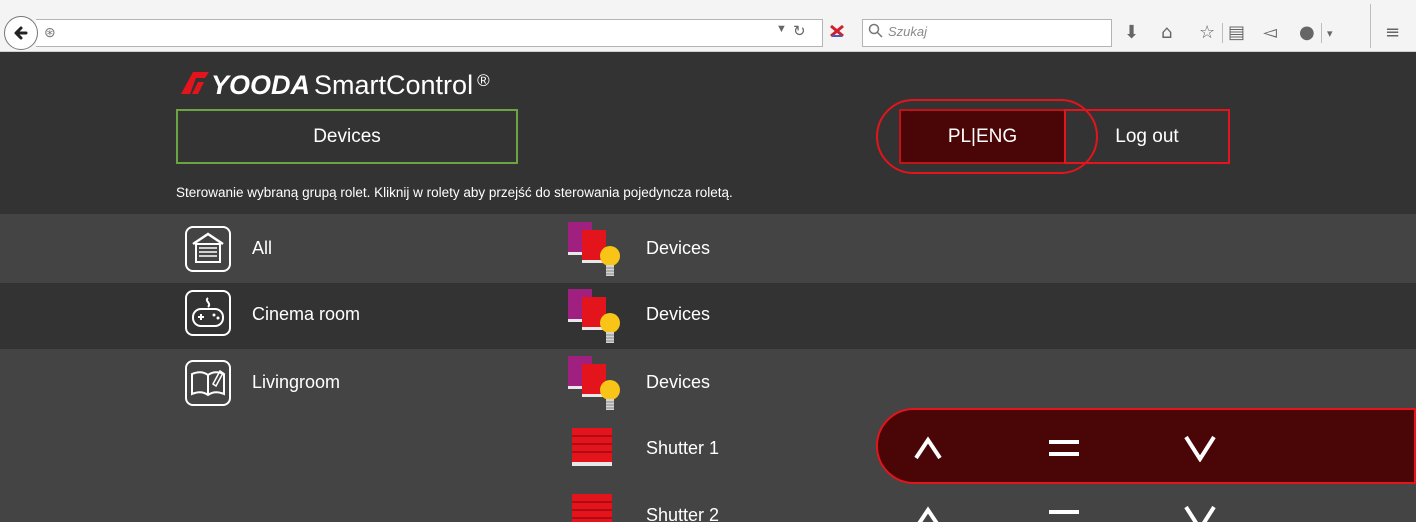 The image size is (1416, 522). What do you see at coordinates (982, 136) in the screenshot?
I see `language-switch-button: PL|ENG` at bounding box center [982, 136].